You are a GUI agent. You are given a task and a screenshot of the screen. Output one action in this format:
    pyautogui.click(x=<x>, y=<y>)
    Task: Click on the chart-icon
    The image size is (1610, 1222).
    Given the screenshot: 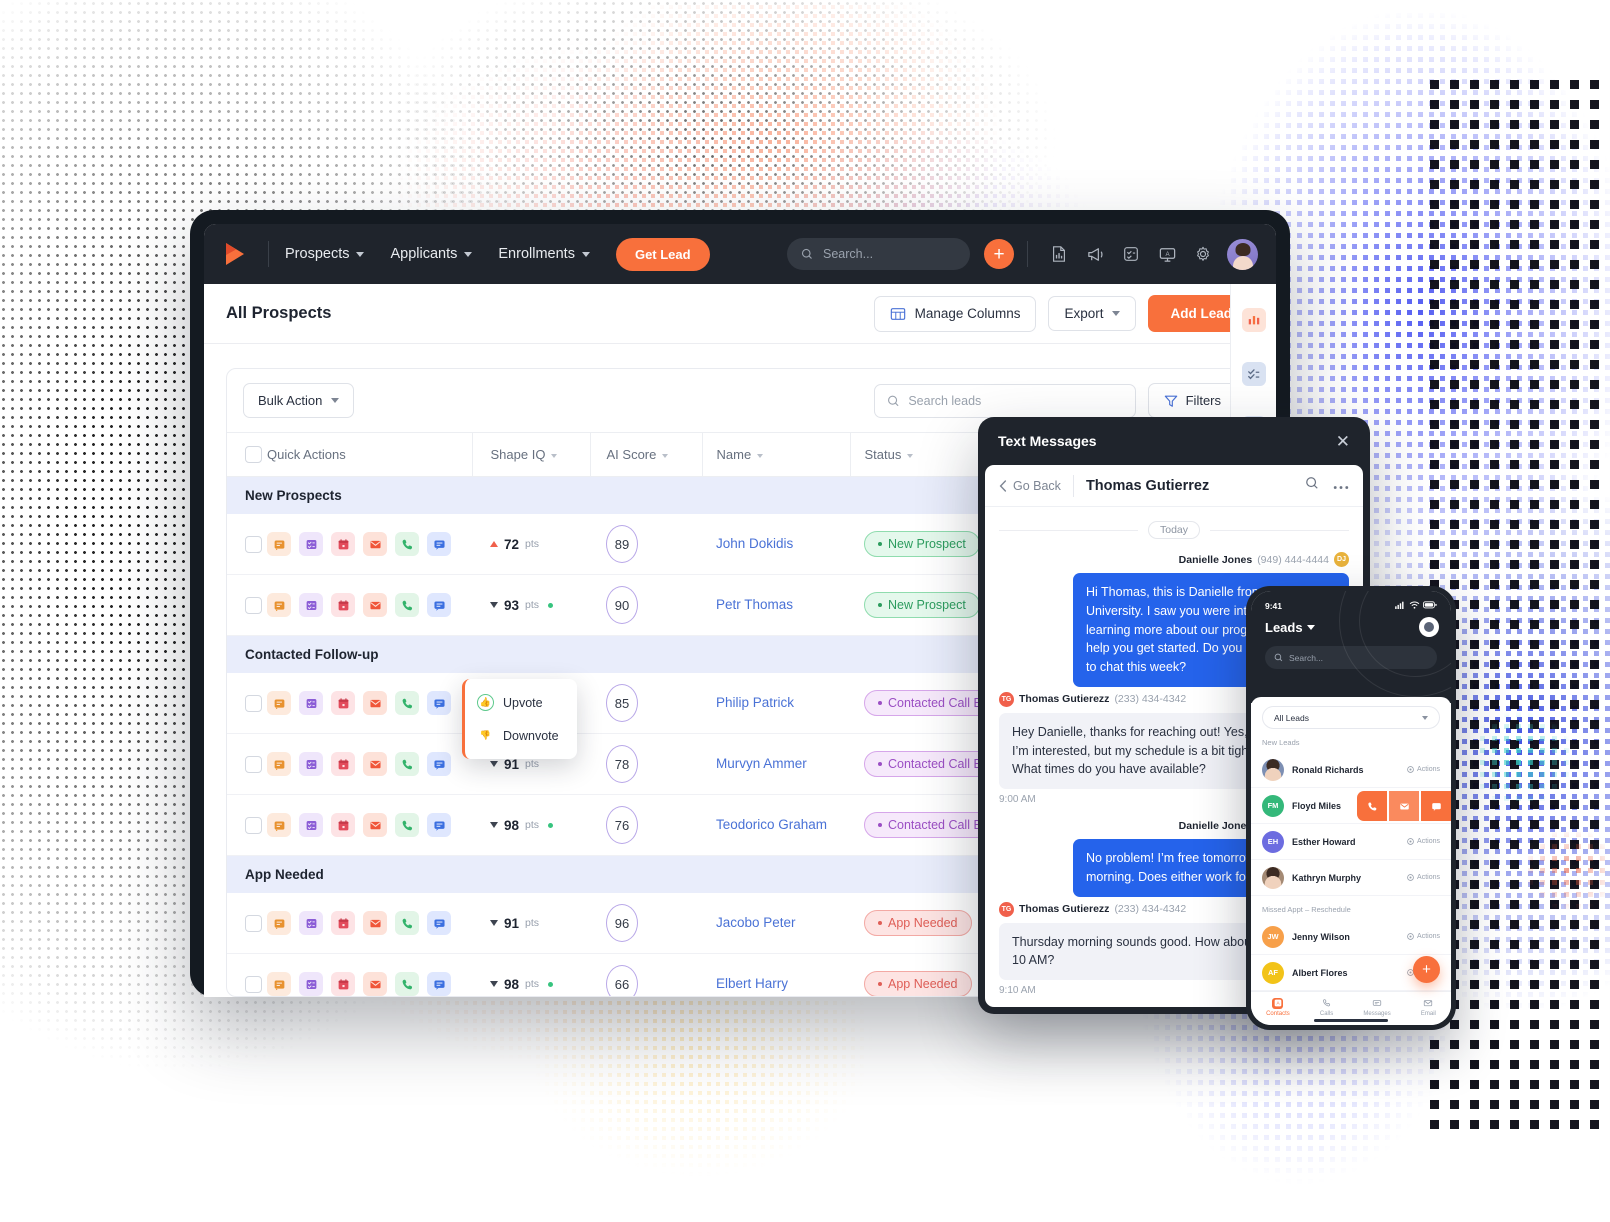 What is the action you would take?
    pyautogui.click(x=1253, y=320)
    